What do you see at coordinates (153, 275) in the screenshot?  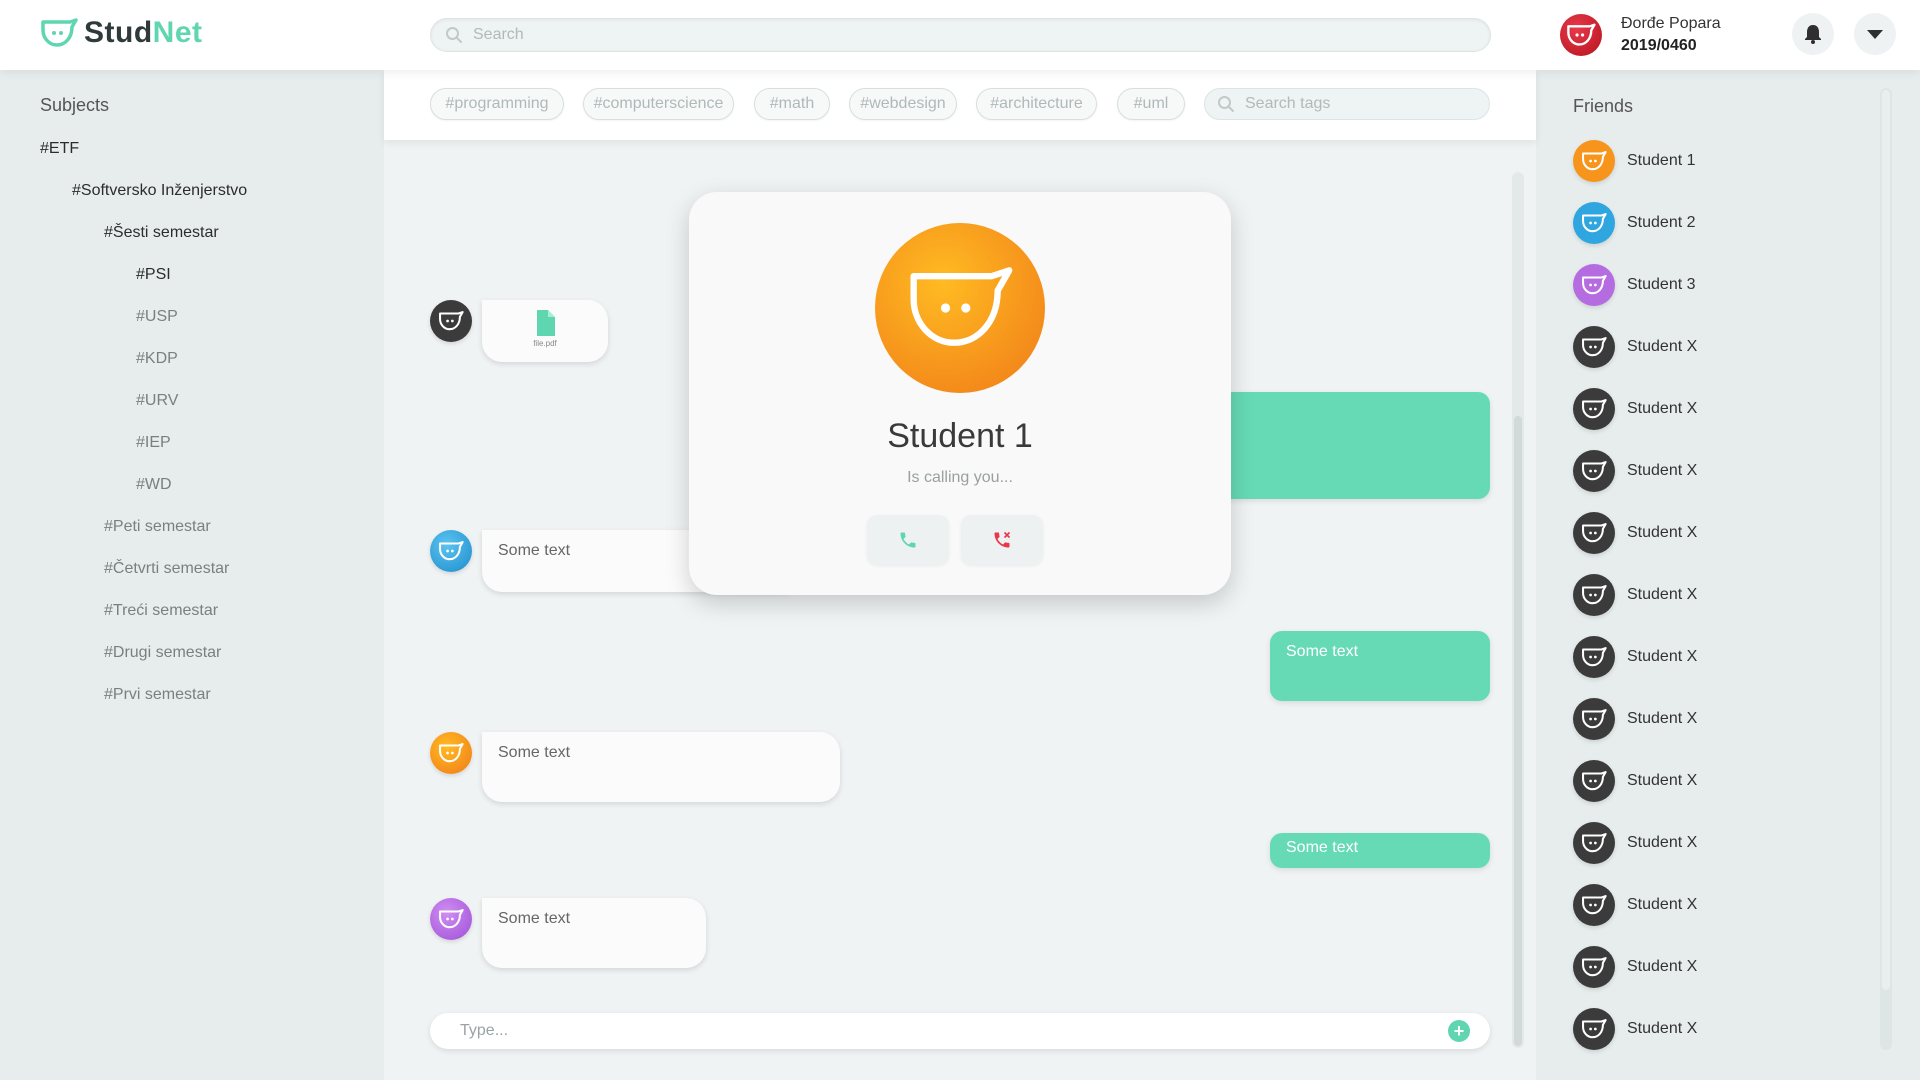 I see `subject-item: #PSI` at bounding box center [153, 275].